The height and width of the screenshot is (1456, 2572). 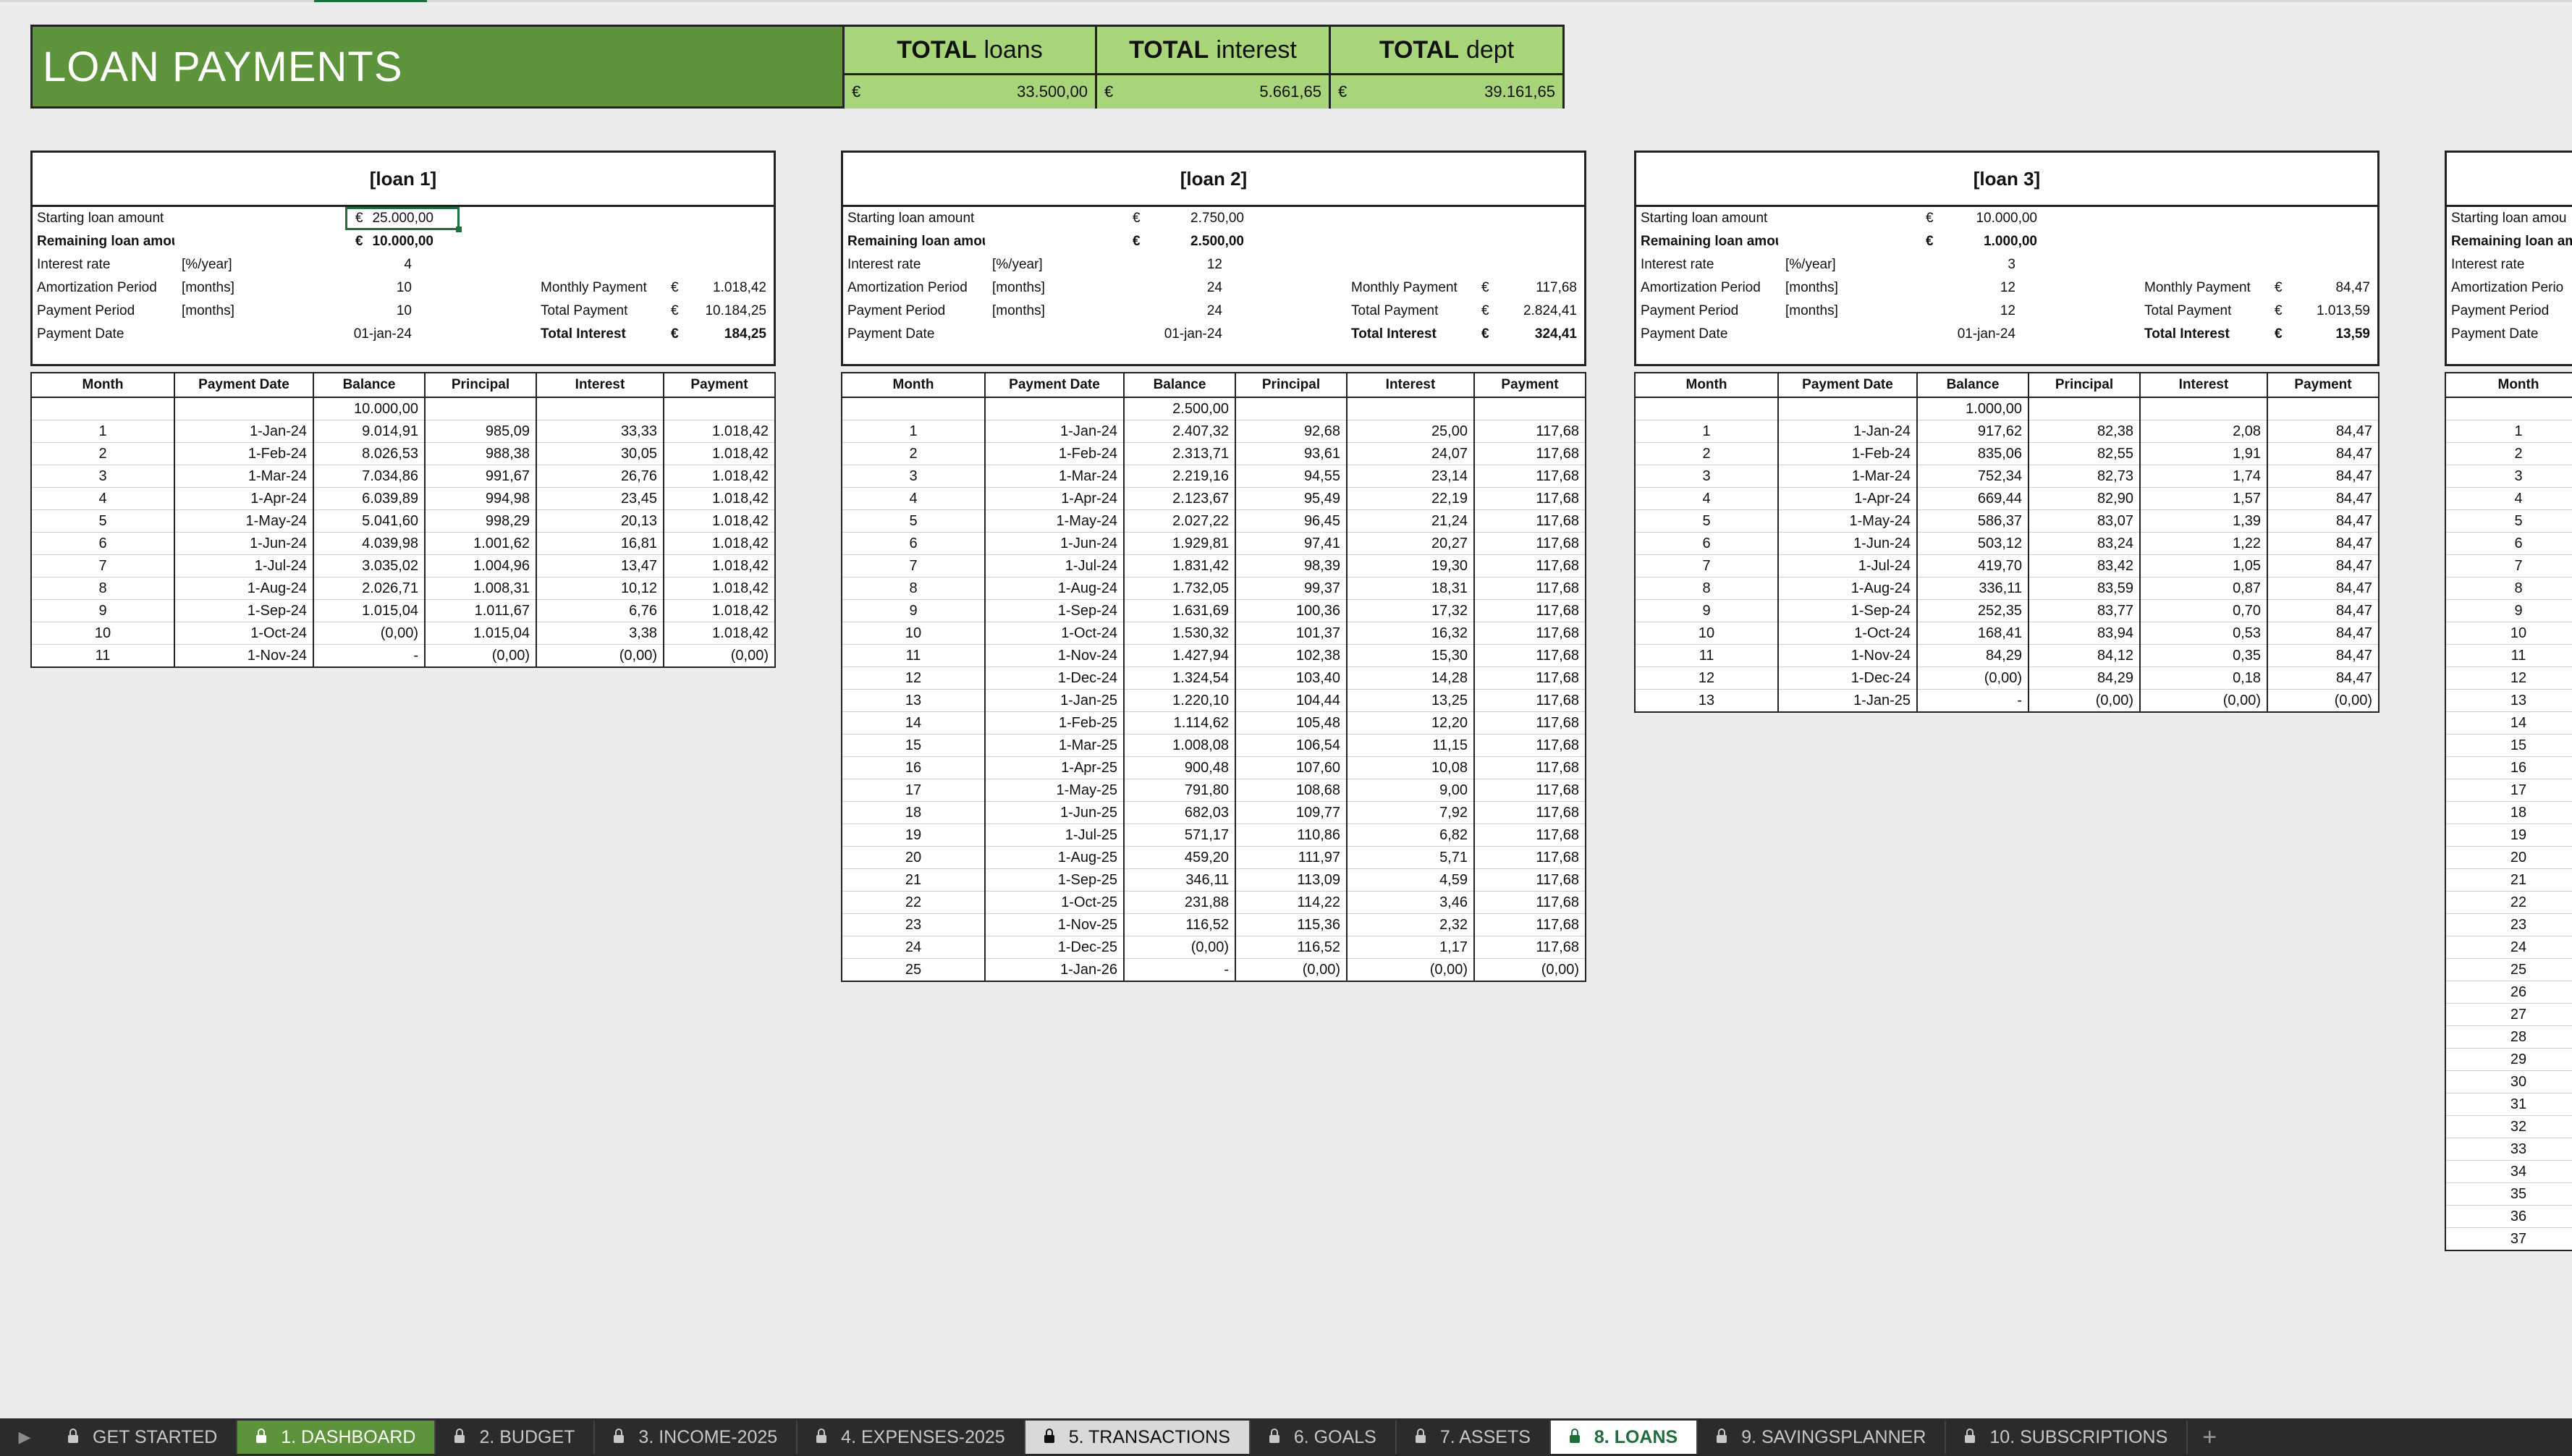 What do you see at coordinates (1972, 408) in the screenshot?
I see `table-cell: 1.000,00` at bounding box center [1972, 408].